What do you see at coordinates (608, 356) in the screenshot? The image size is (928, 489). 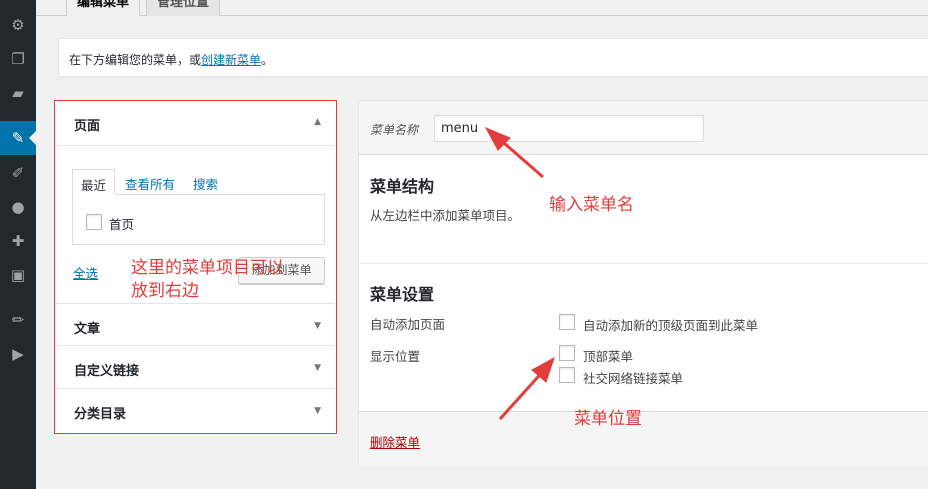 I see `top-menu-label: 顶部菜单` at bounding box center [608, 356].